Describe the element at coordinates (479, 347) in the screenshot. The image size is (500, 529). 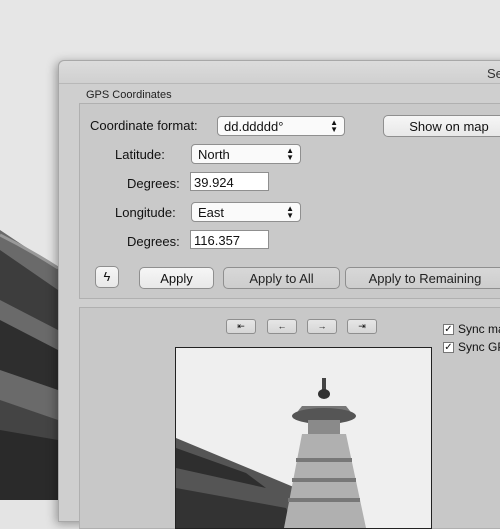
I see `sync-gps-label: Sync GP` at that location.